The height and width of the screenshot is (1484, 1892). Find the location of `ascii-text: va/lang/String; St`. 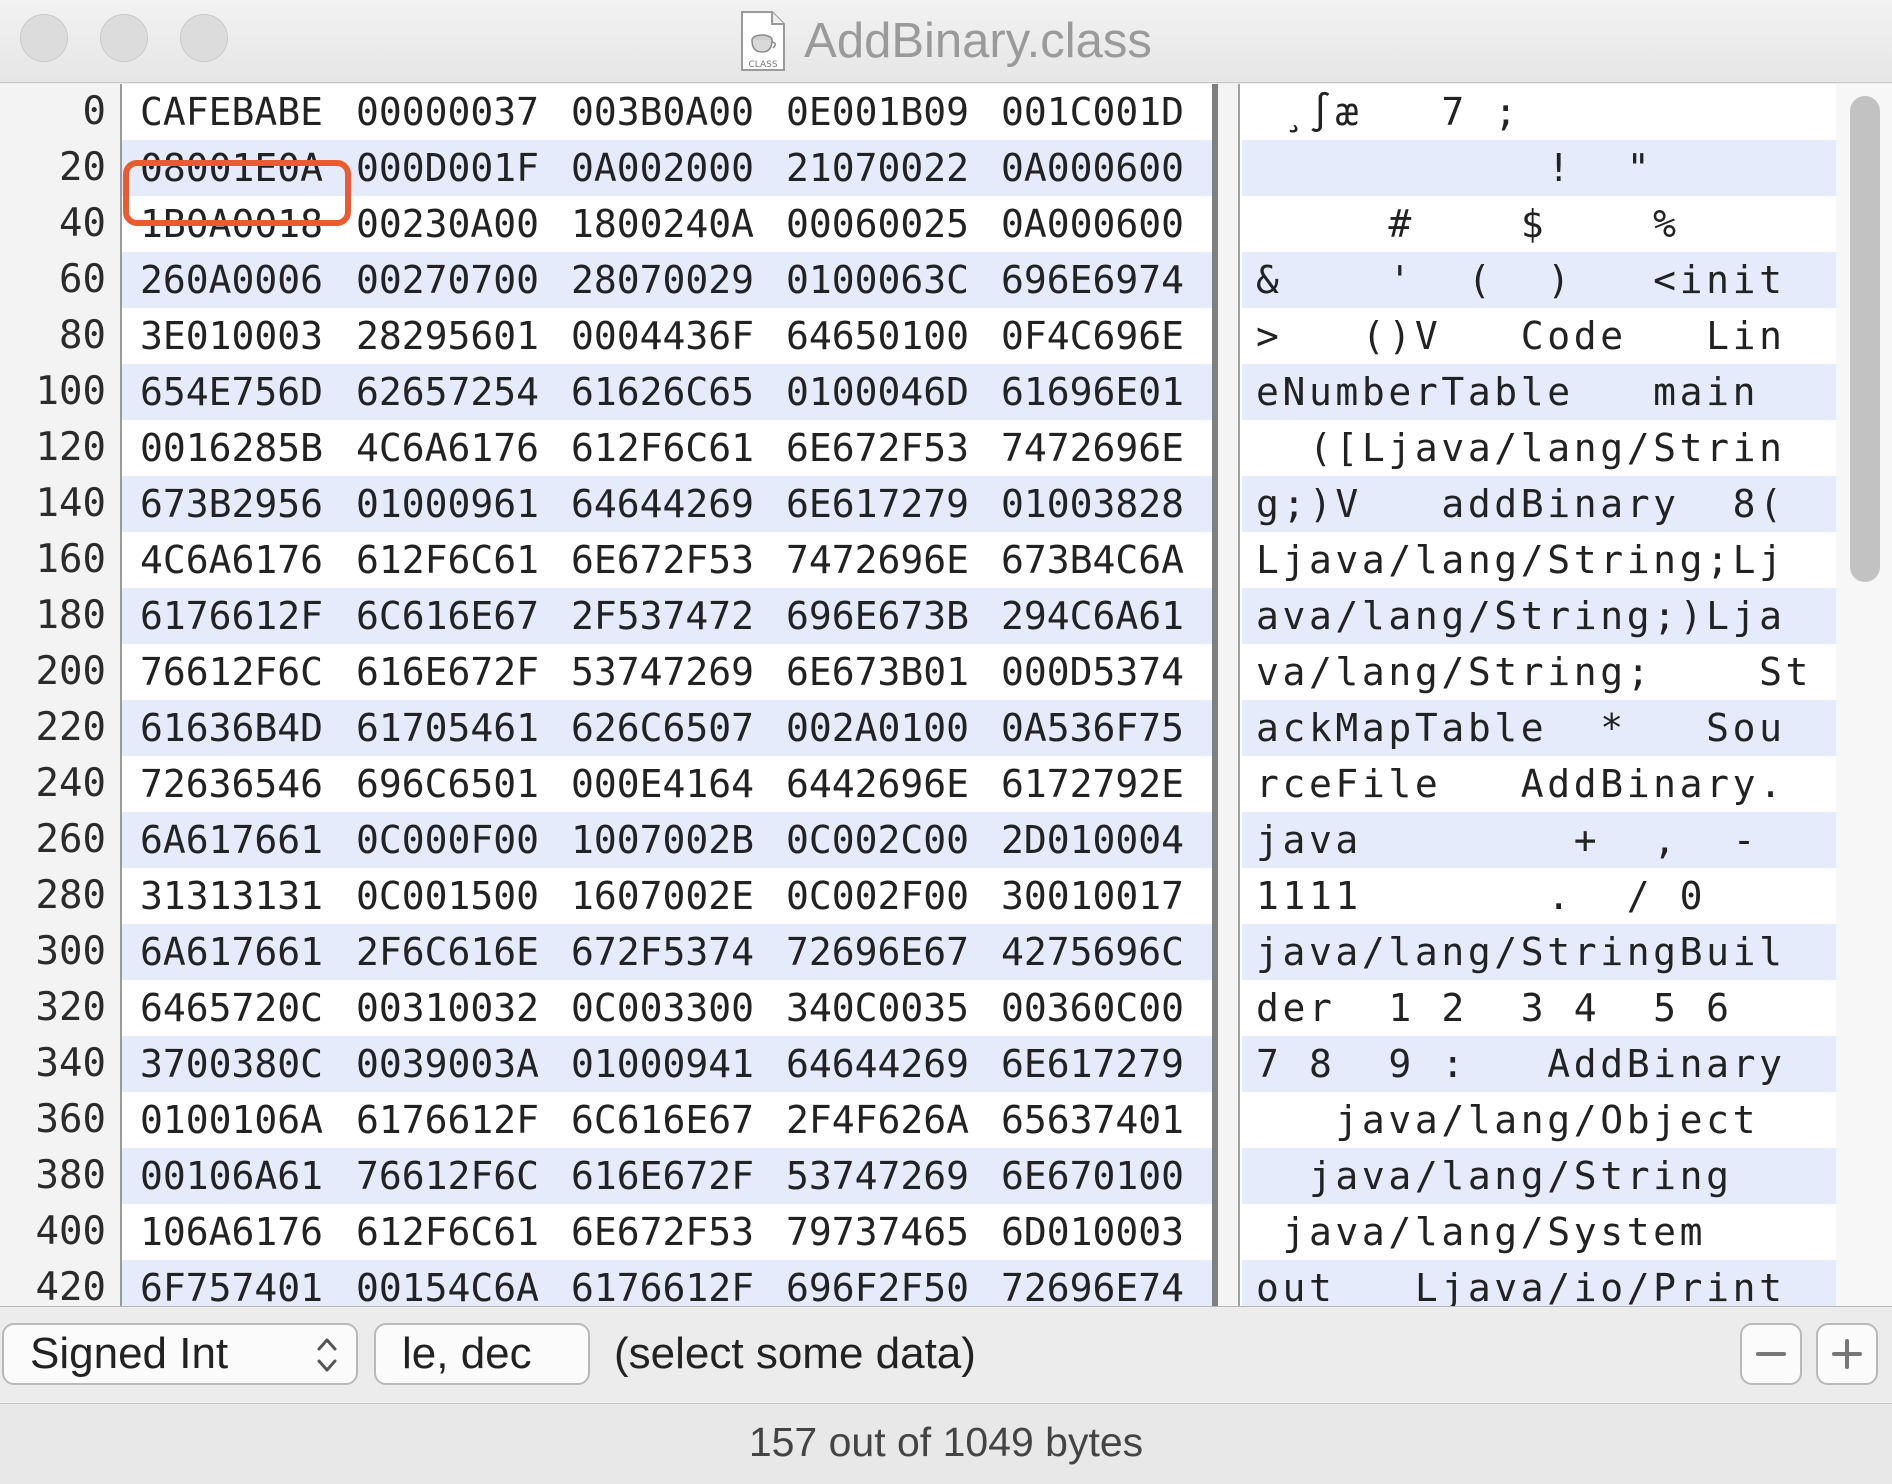

ascii-text: va/lang/String; St is located at coordinates (1534, 672).